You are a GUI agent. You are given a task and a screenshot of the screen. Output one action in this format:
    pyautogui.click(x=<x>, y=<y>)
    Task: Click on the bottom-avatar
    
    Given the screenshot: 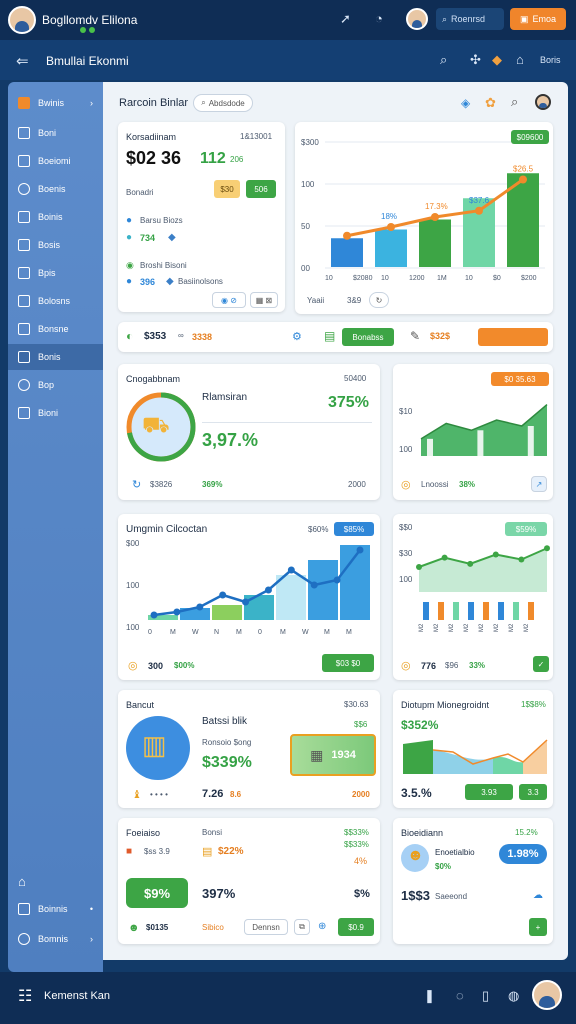 What is the action you would take?
    pyautogui.click(x=547, y=995)
    